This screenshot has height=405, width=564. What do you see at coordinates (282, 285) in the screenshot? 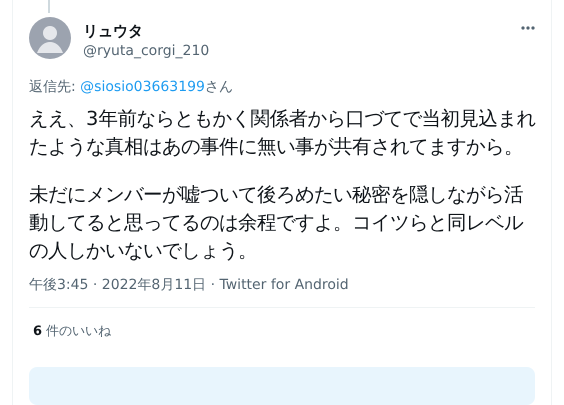
I see `tweet-timestamp: 午後3:45 · 2022年8月11日 · Twitter for Android` at bounding box center [282, 285].